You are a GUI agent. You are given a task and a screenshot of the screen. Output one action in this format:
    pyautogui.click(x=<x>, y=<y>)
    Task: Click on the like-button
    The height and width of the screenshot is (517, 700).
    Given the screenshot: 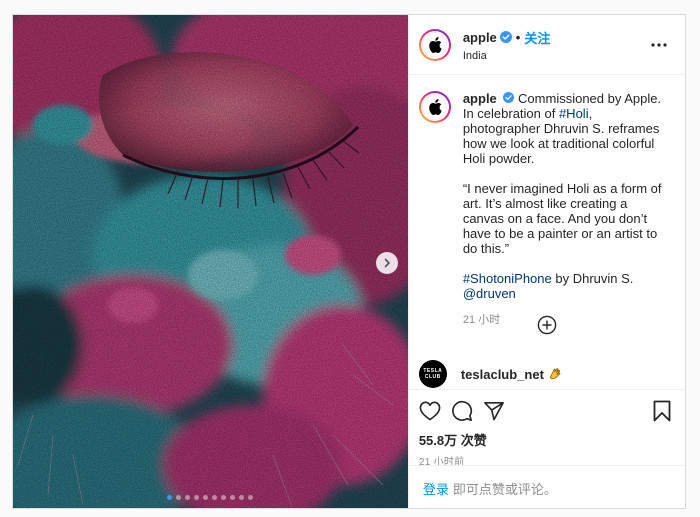 What is the action you would take?
    pyautogui.click(x=430, y=411)
    